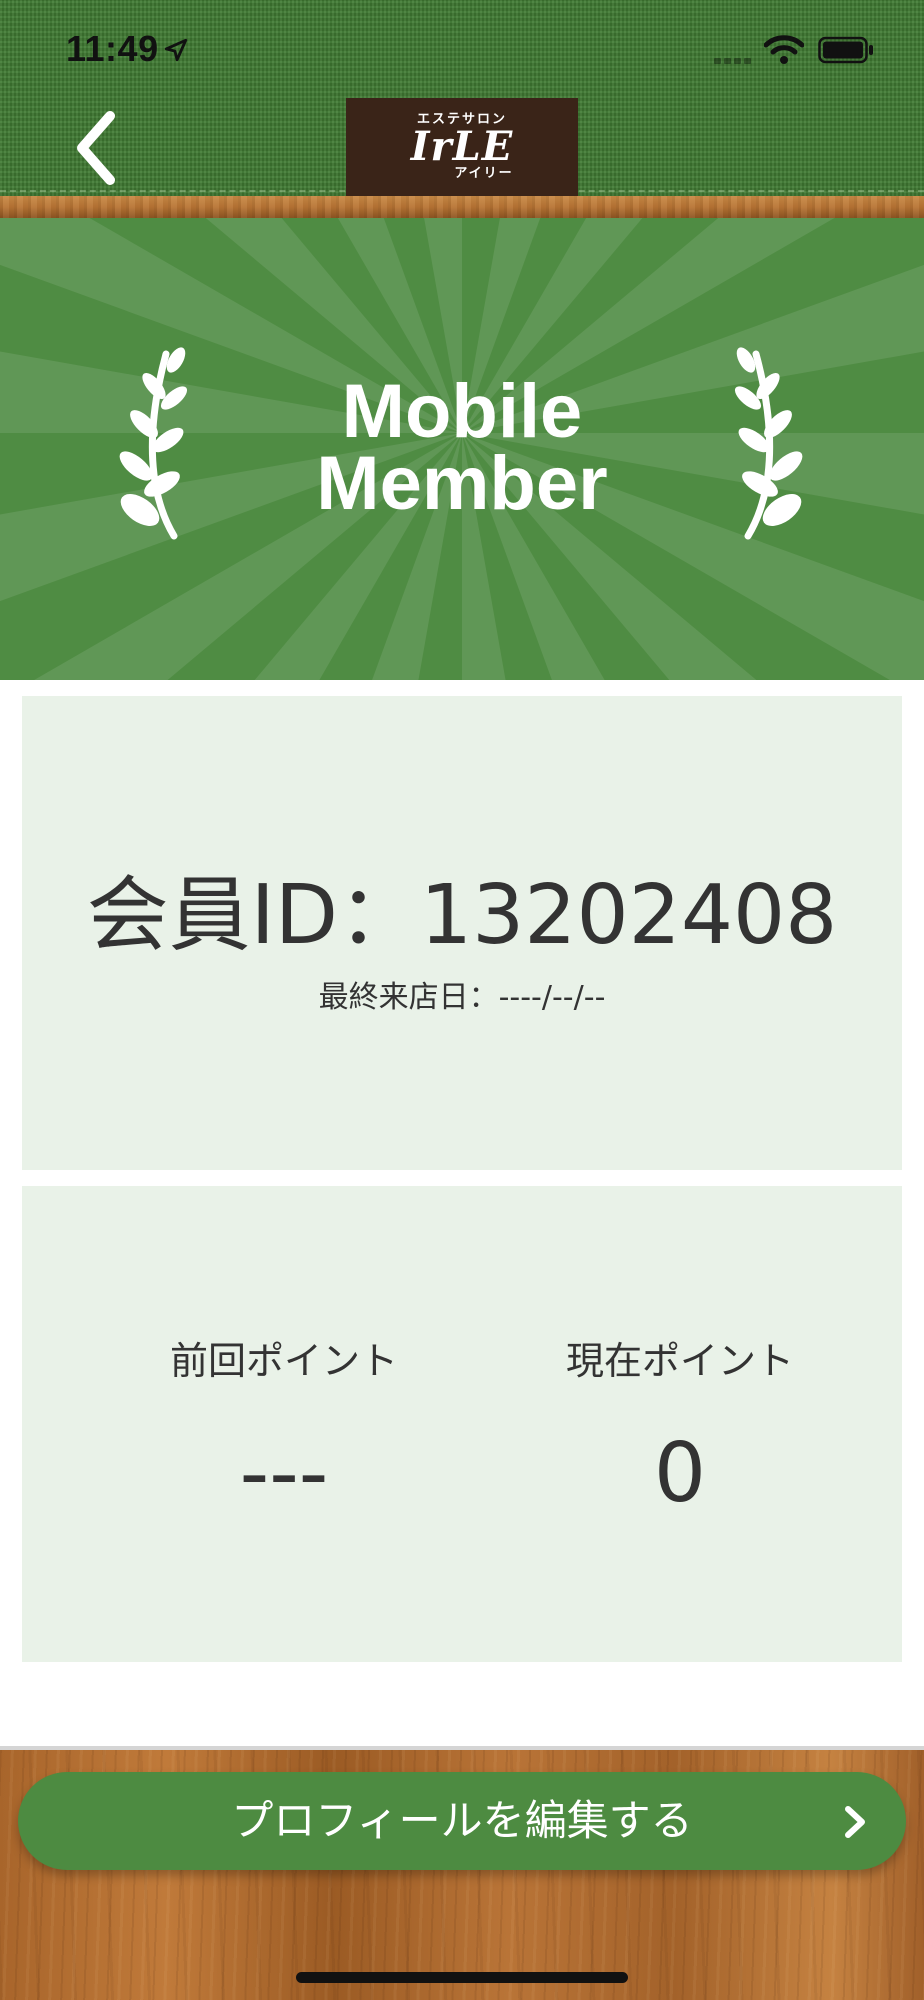 The width and height of the screenshot is (924, 2000). I want to click on footer-divider, so click(462, 1748).